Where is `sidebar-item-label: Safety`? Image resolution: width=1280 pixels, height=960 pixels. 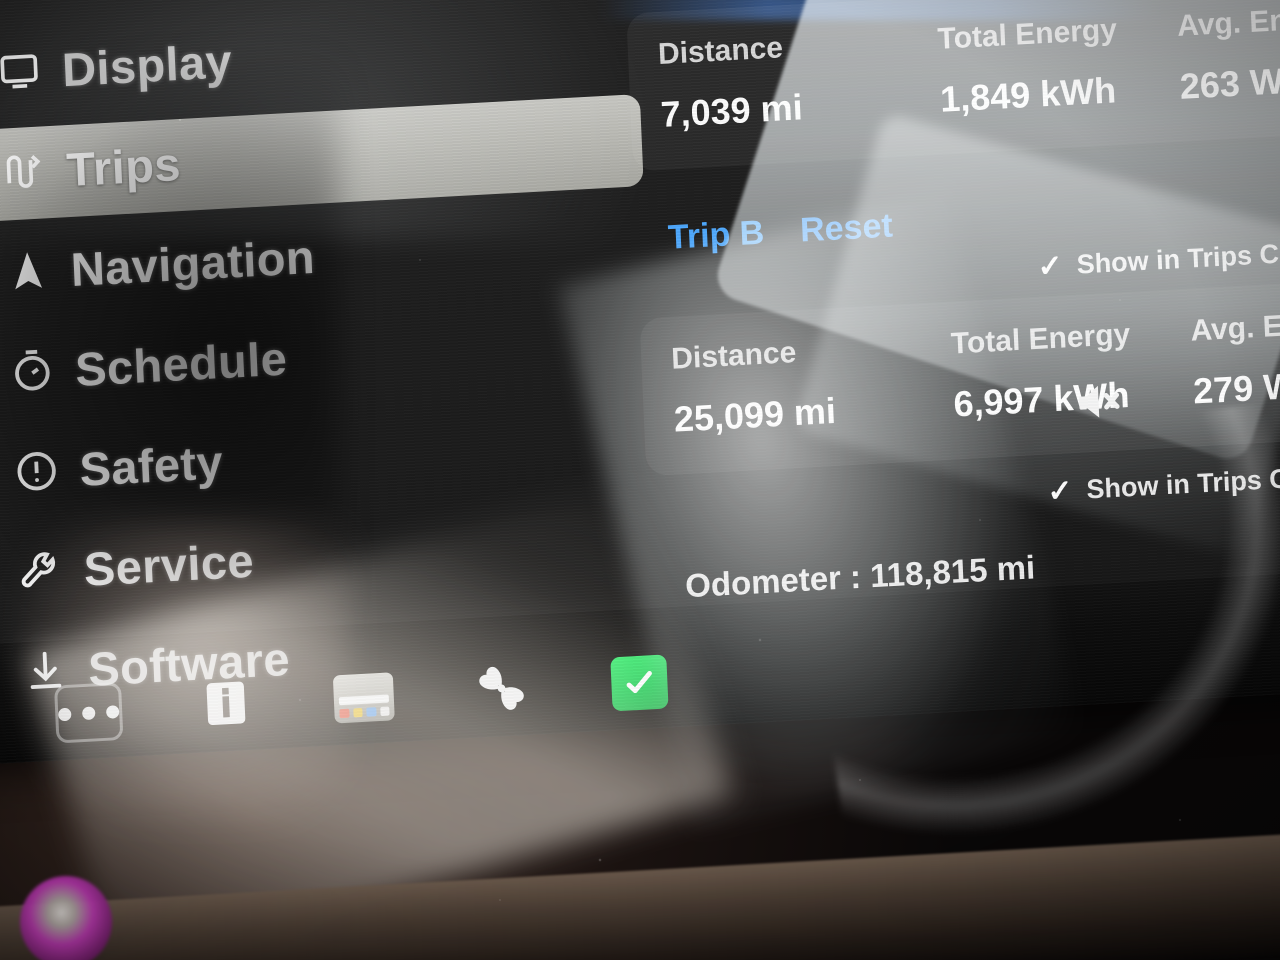
sidebar-item-label: Safety is located at coordinates (151, 465).